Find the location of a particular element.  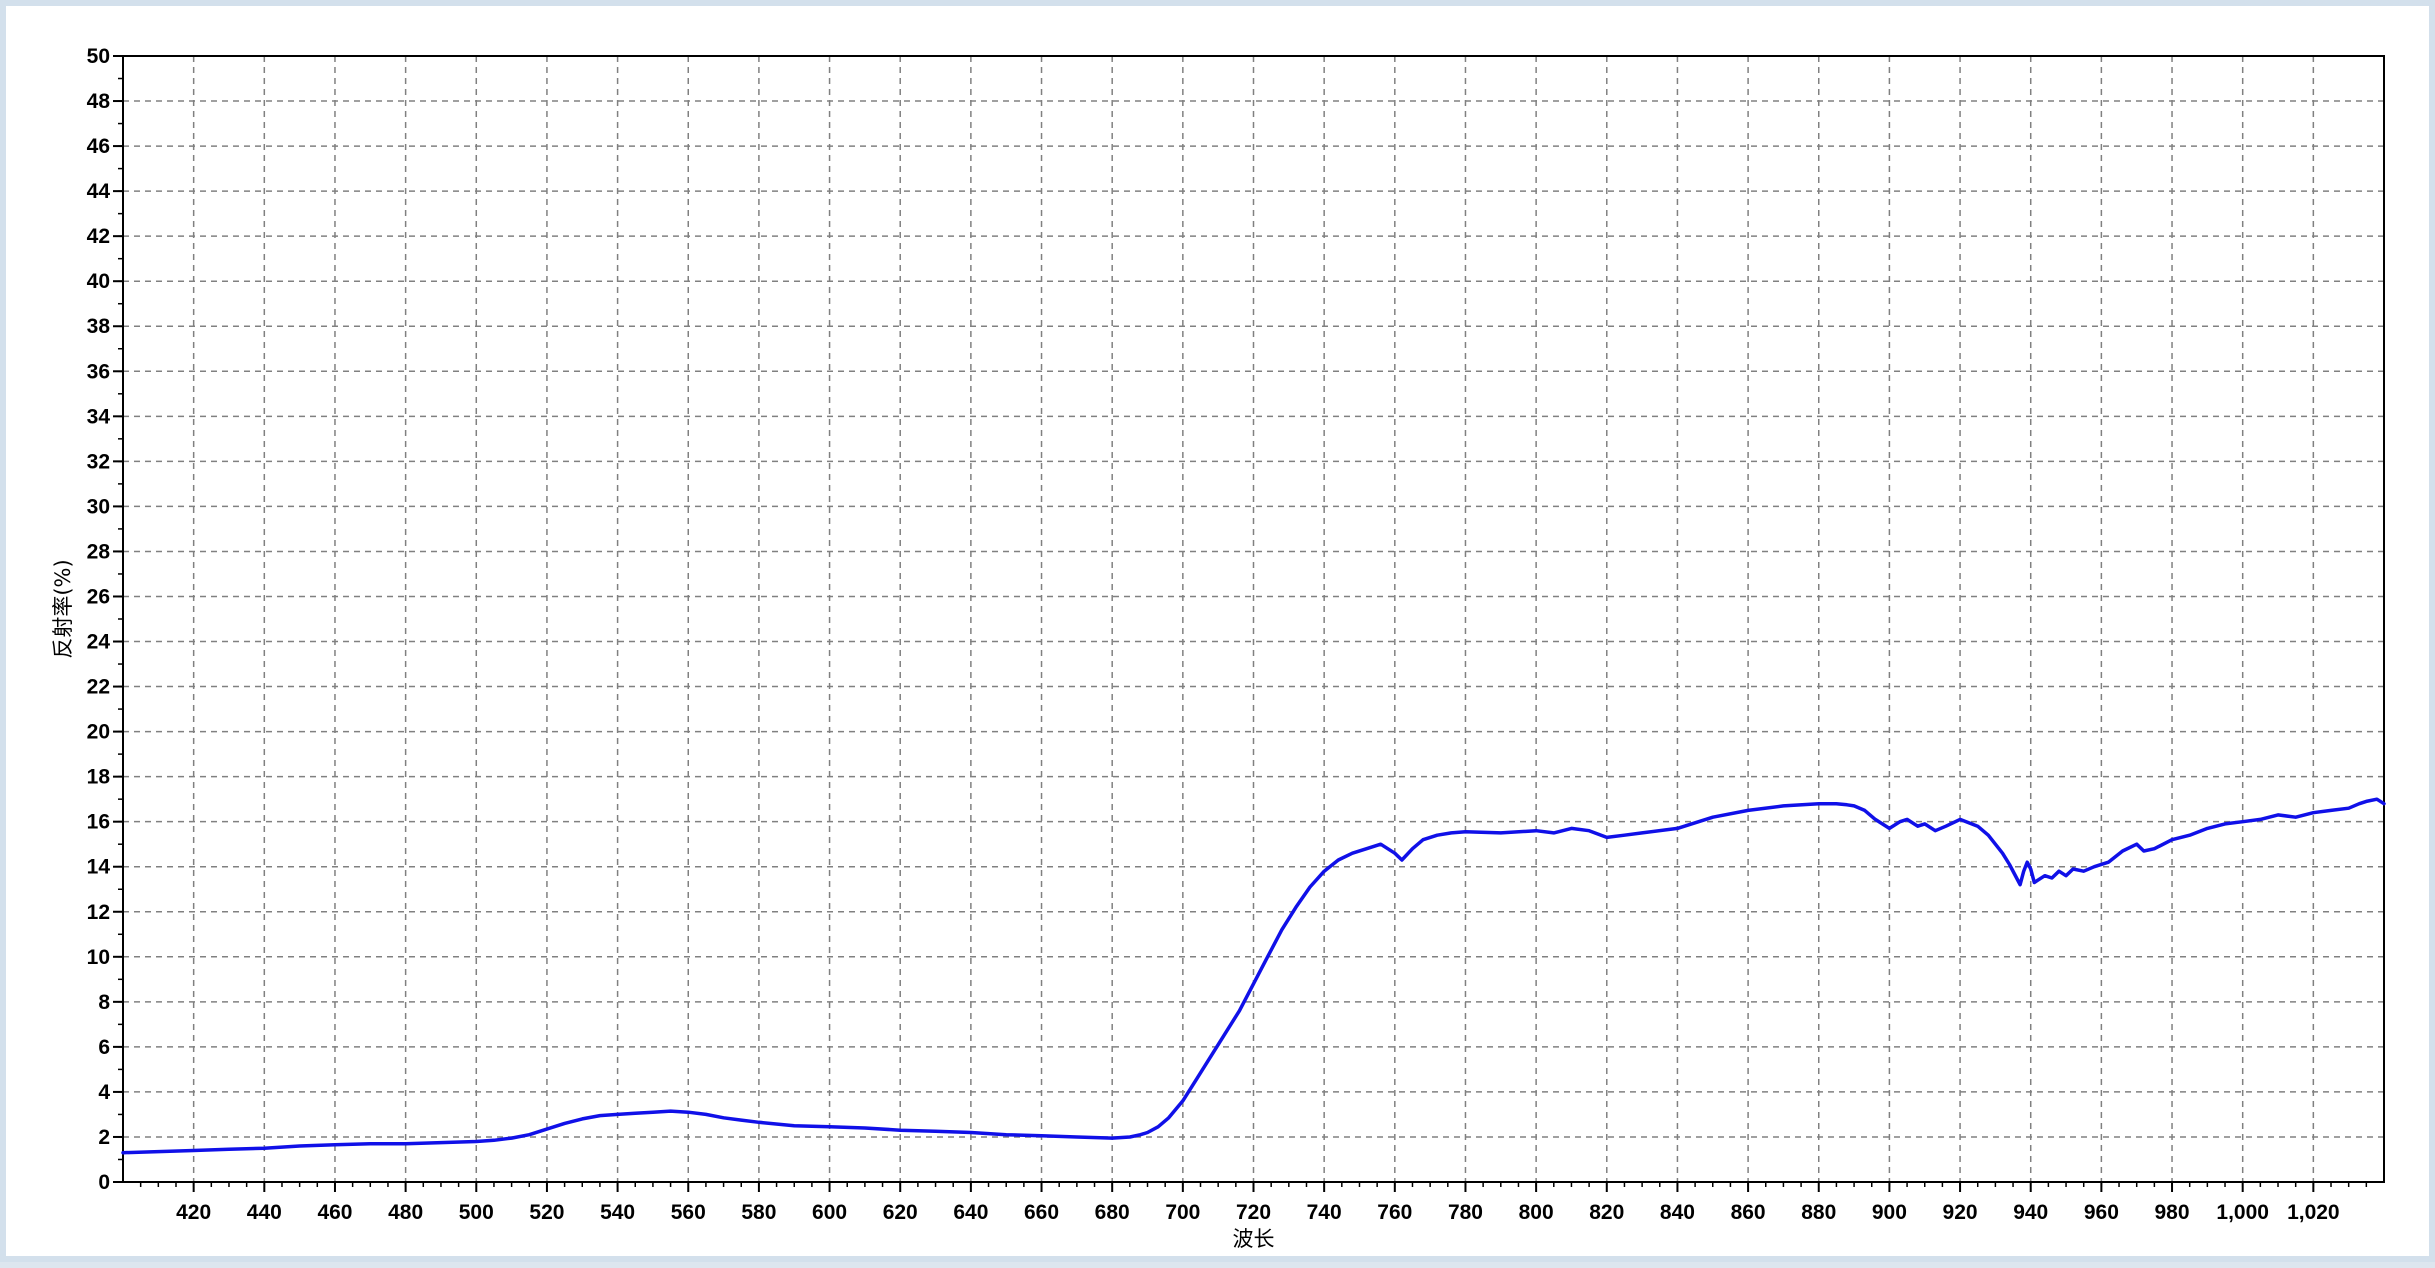

x-tick-label: 580 is located at coordinates (758, 1212).